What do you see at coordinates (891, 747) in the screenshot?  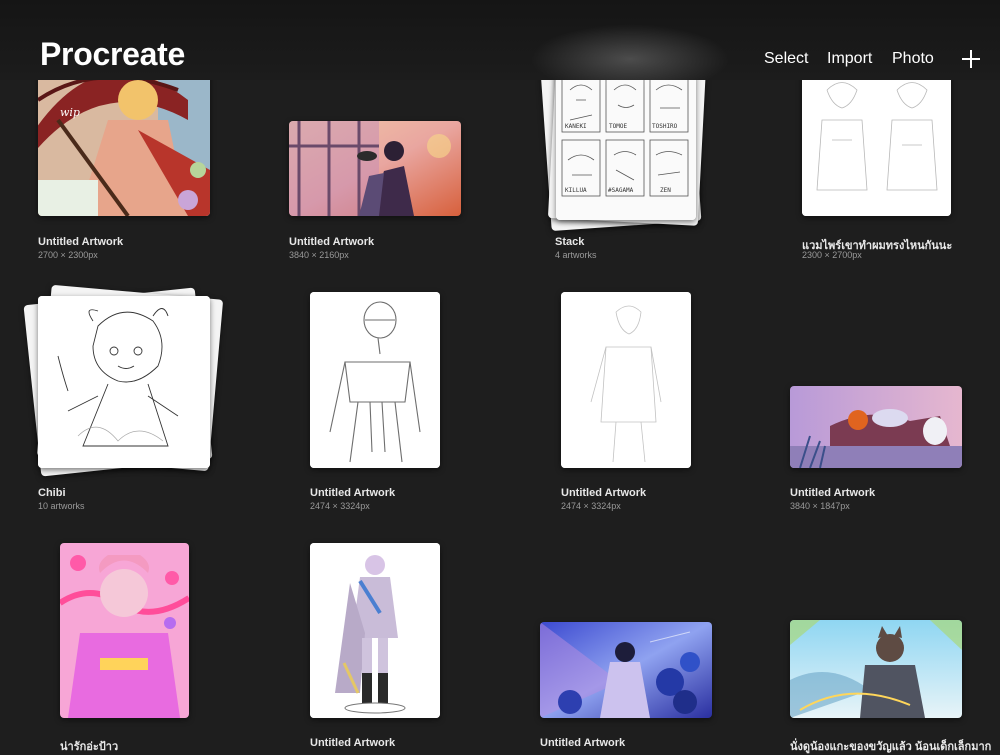 I see `artwork-title: นั่งดูน้องแกะของขวัญแล้ว น้อนเด็กเล็กมาก` at bounding box center [891, 747].